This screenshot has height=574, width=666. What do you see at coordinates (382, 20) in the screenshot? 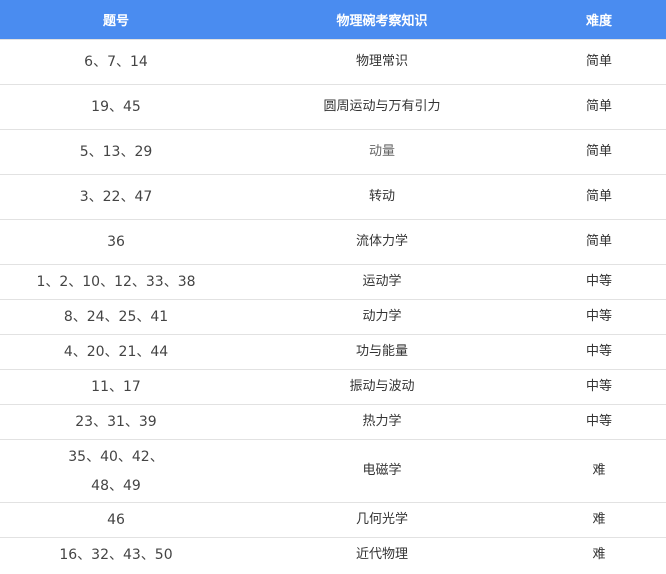
I see `header-topic: 物理碗考察知识` at bounding box center [382, 20].